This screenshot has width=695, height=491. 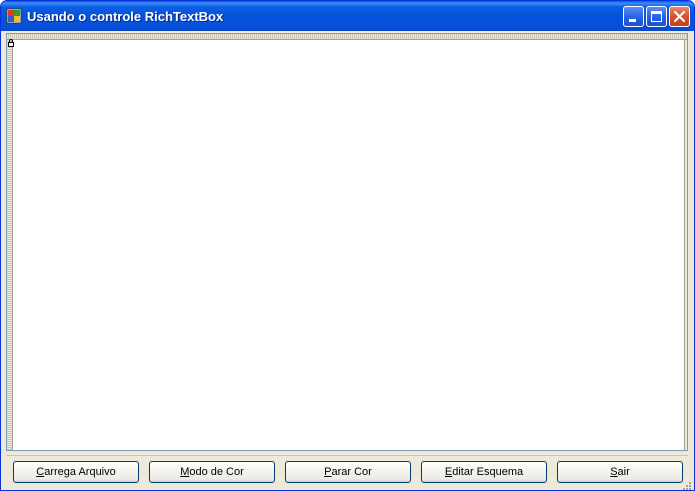 What do you see at coordinates (216, 472) in the screenshot?
I see `button-label: odo de Cor` at bounding box center [216, 472].